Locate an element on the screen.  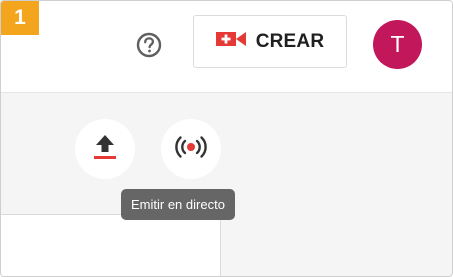
avatar: T is located at coordinates (397, 44).